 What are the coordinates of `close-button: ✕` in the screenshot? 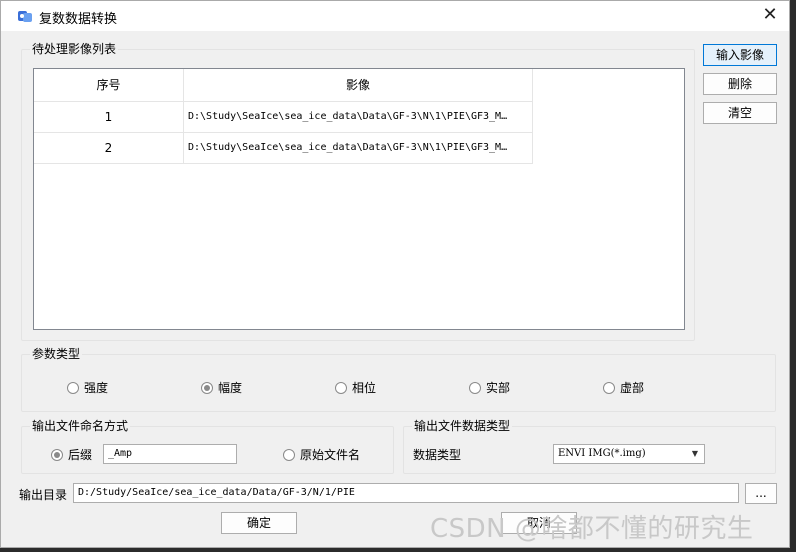 It's located at (770, 16).